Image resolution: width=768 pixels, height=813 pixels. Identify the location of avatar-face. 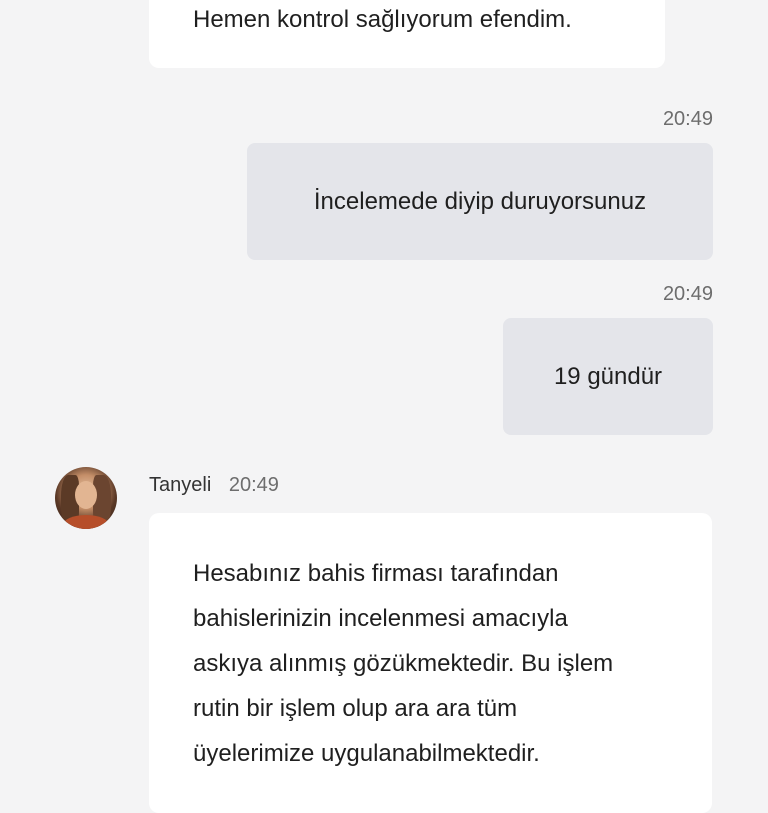
(86, 495).